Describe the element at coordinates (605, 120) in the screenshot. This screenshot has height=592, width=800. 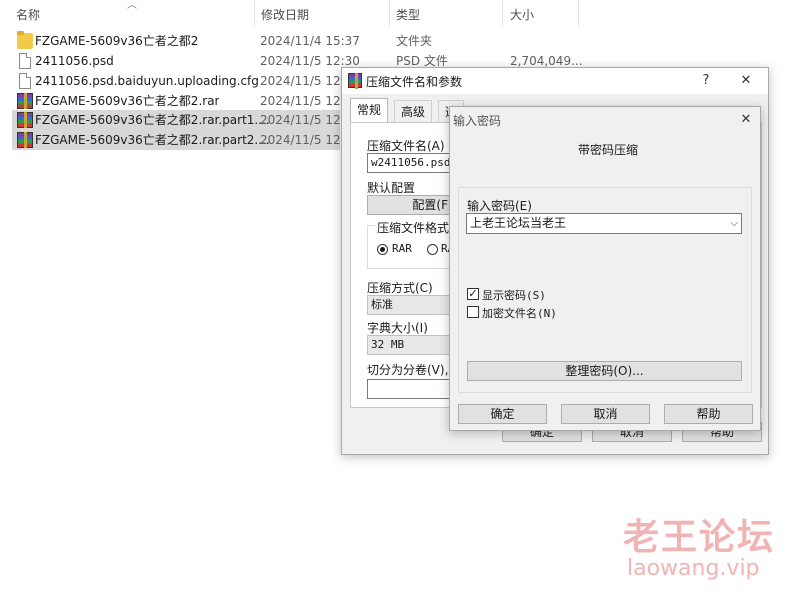
I see `dialog-titlebar: 输入密码 ✕` at that location.